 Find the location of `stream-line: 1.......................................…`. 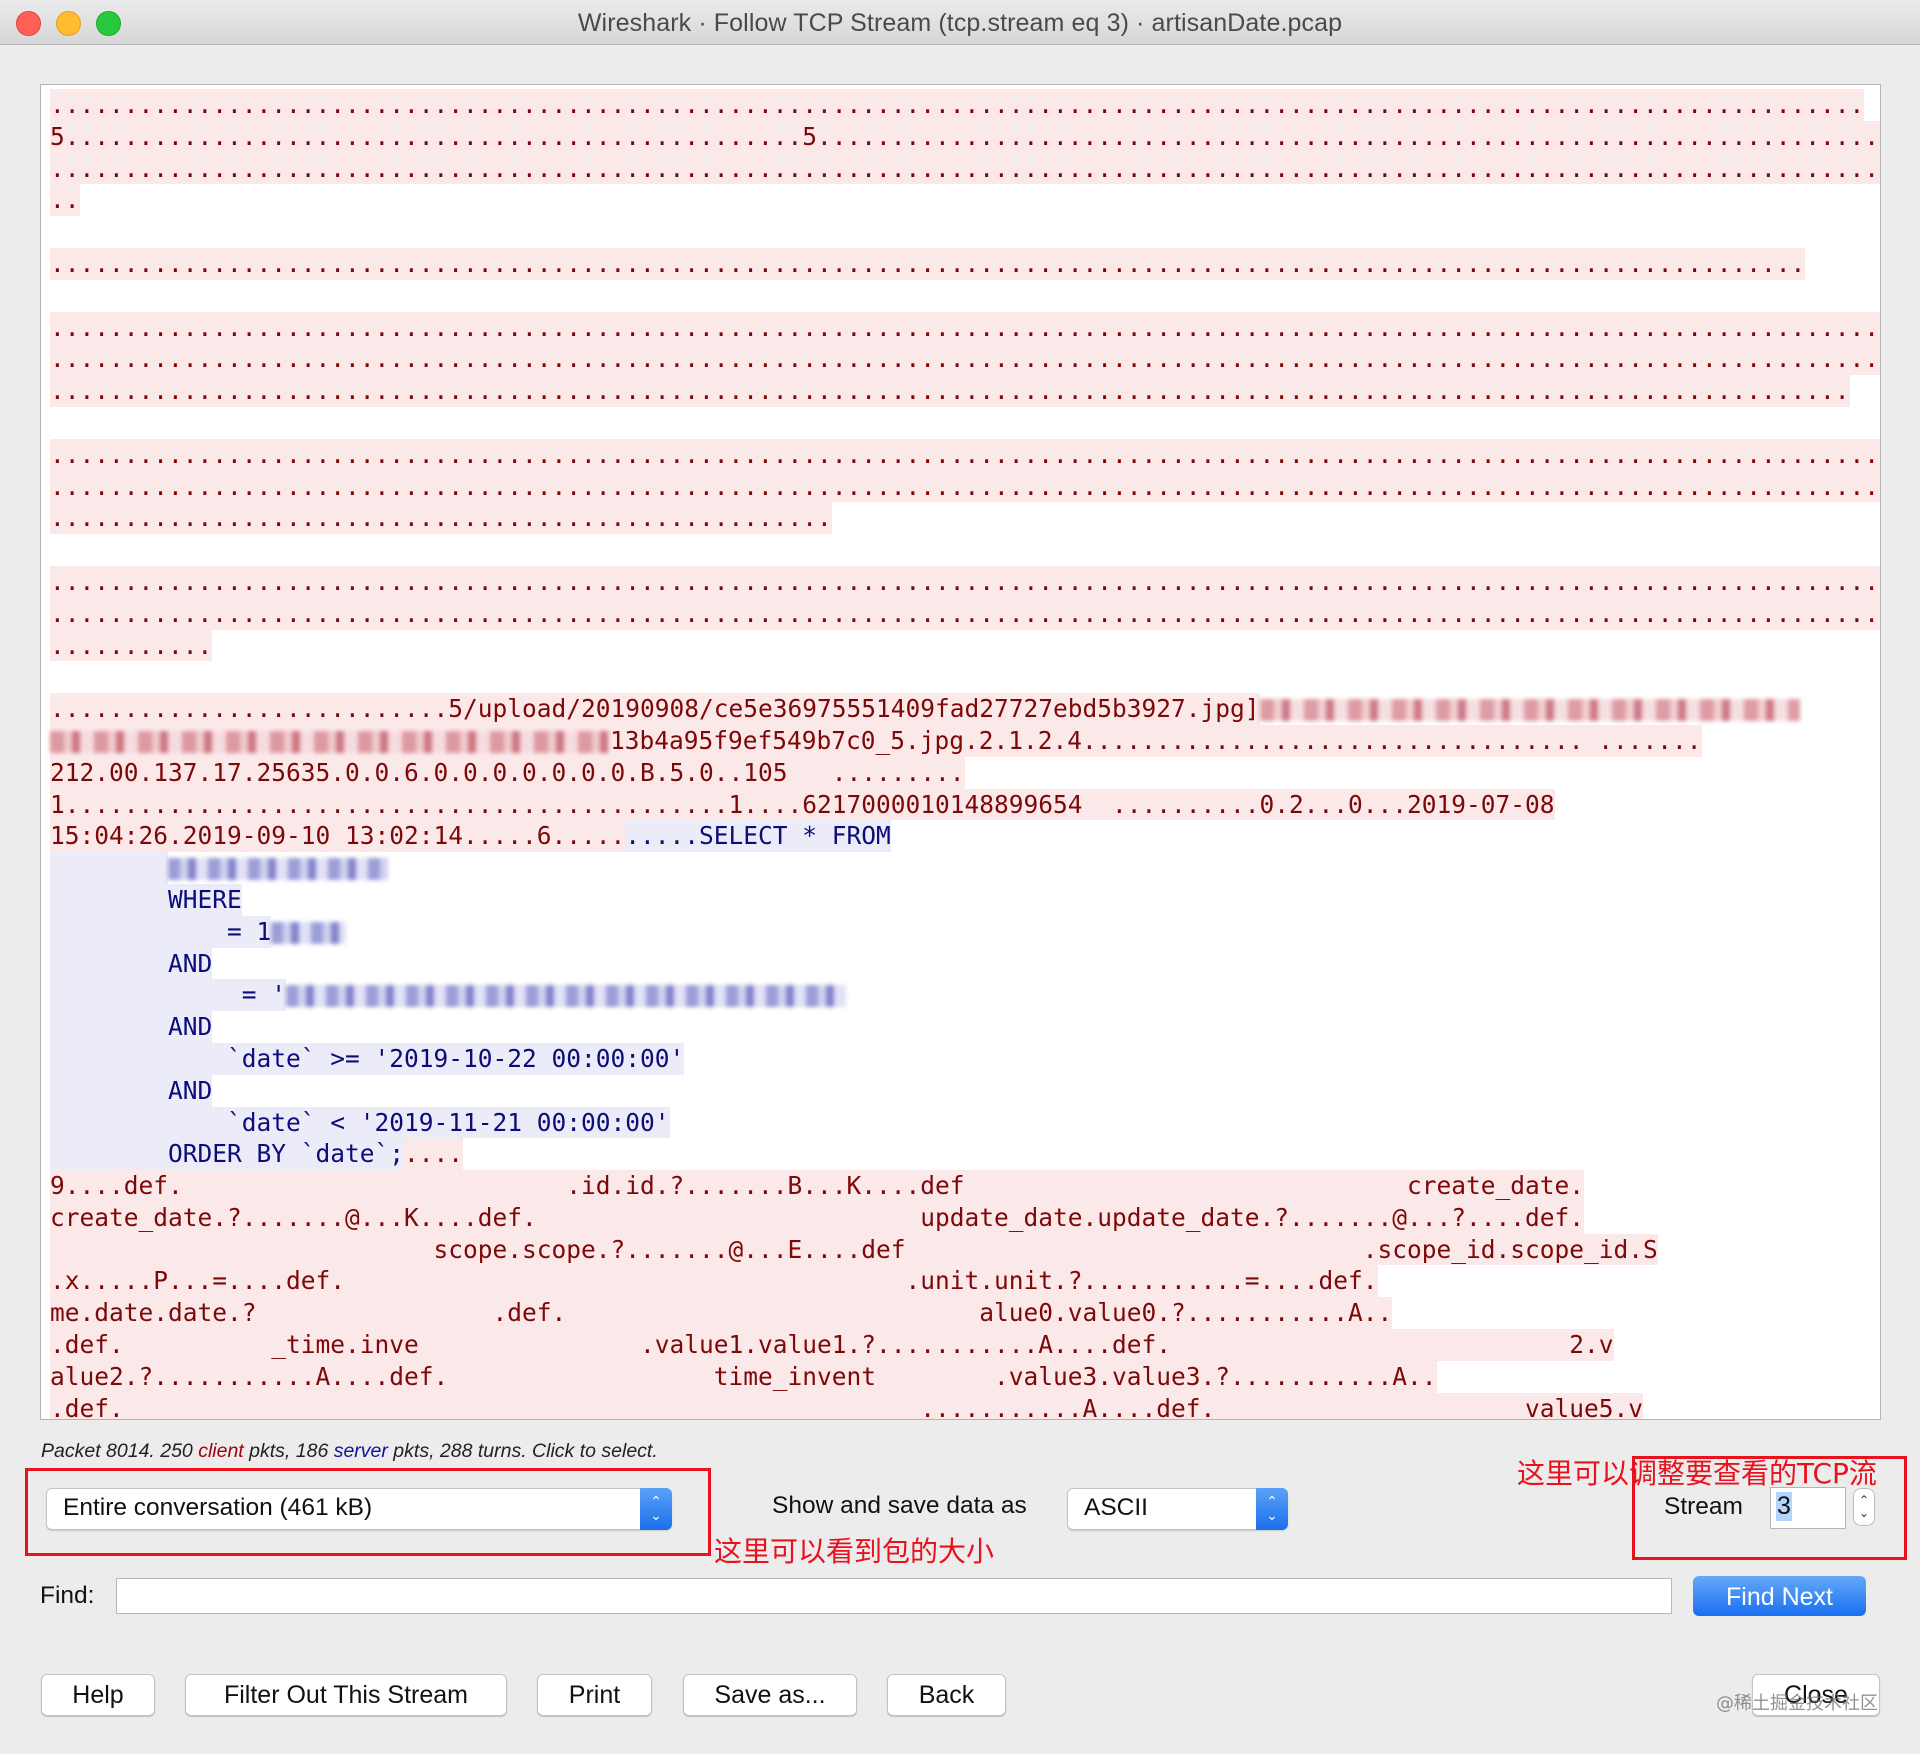

stream-line: 1.......................................… is located at coordinates (965, 804).